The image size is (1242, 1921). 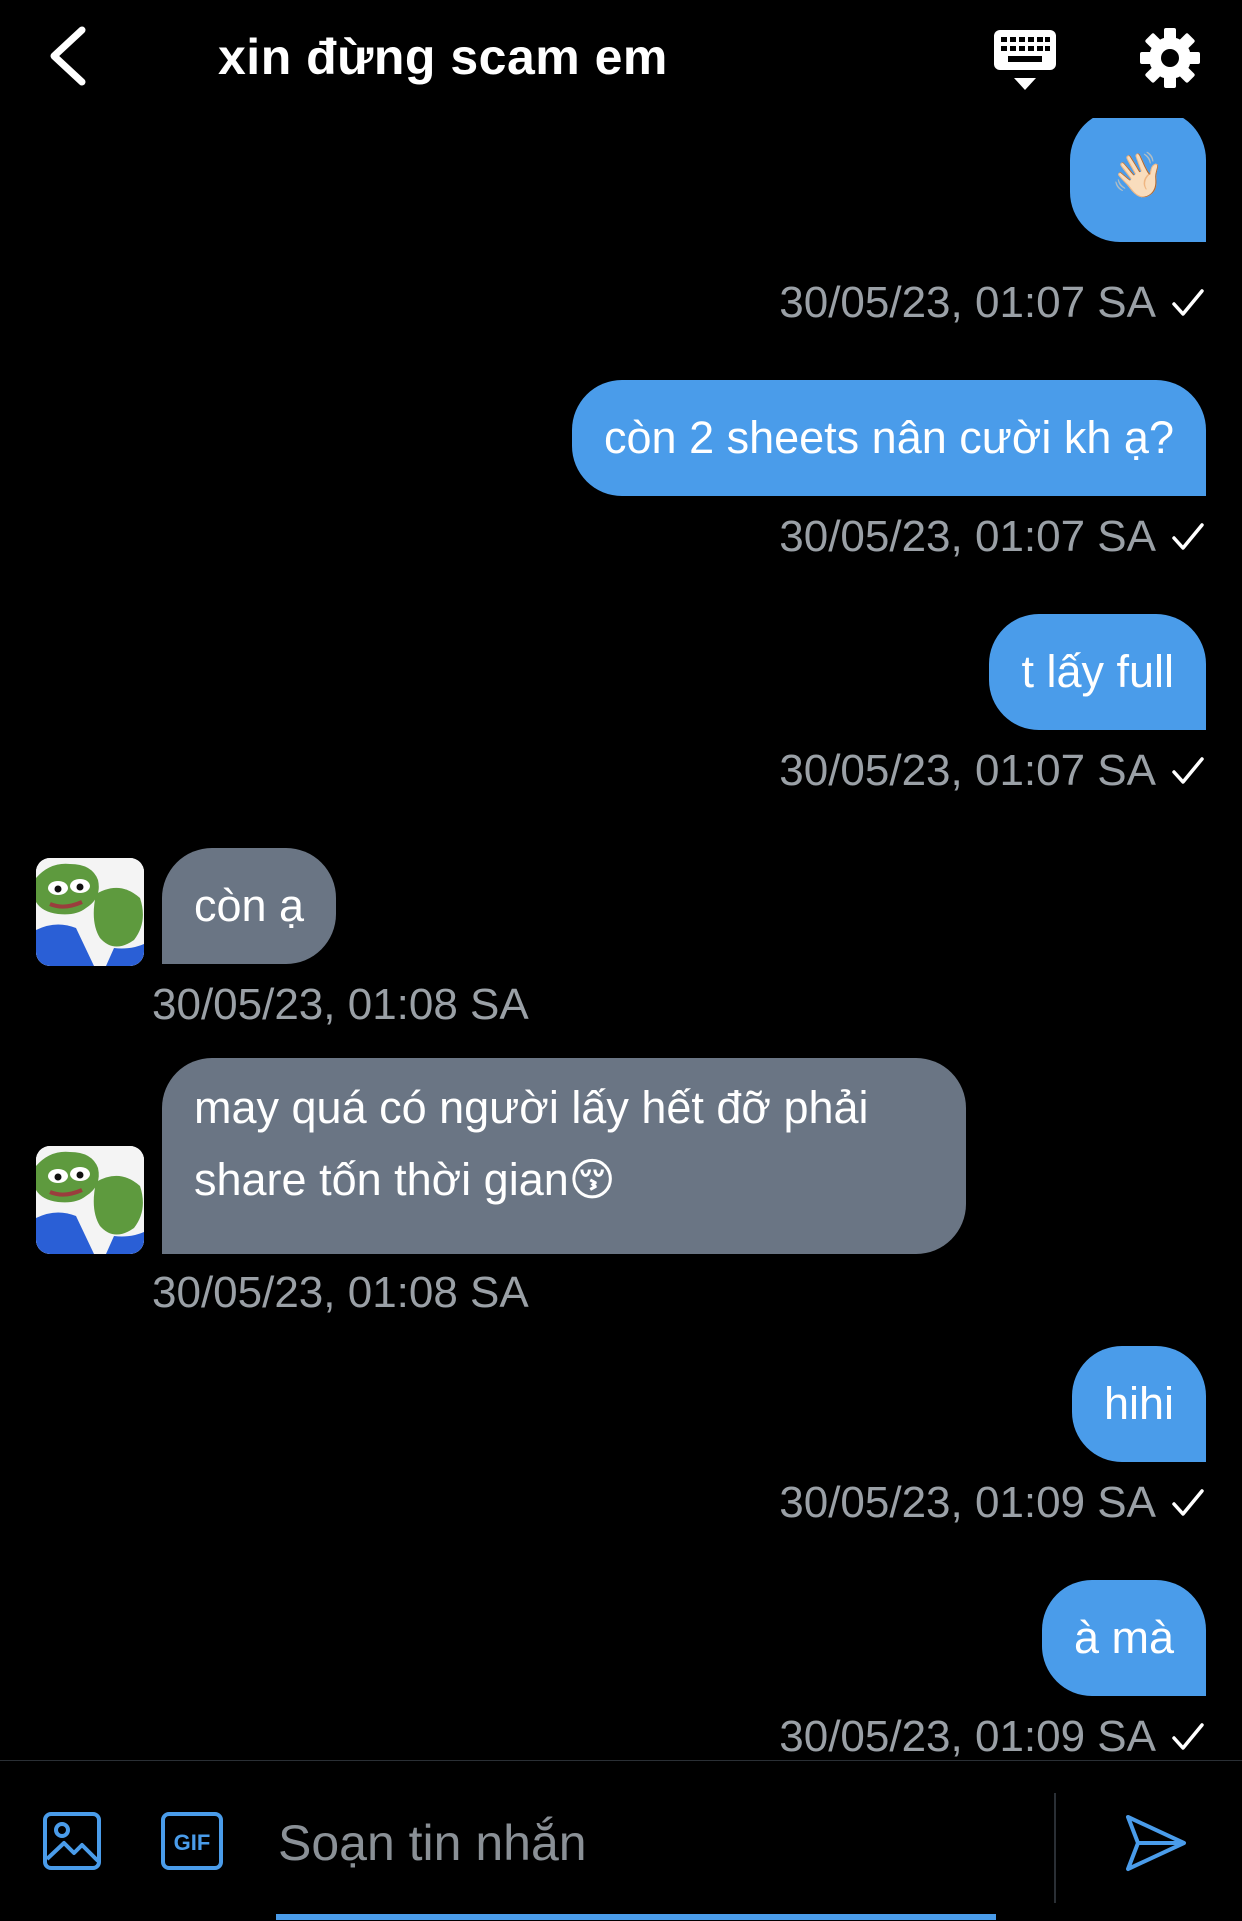 I want to click on settings-button, so click(x=1170, y=58).